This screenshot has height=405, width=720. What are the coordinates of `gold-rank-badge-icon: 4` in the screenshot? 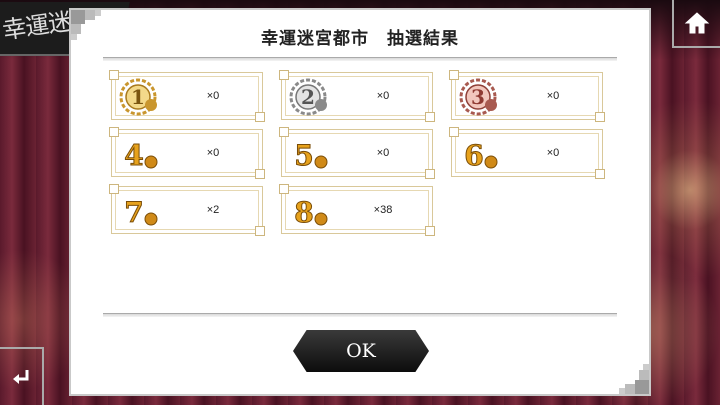 It's located at (141, 156).